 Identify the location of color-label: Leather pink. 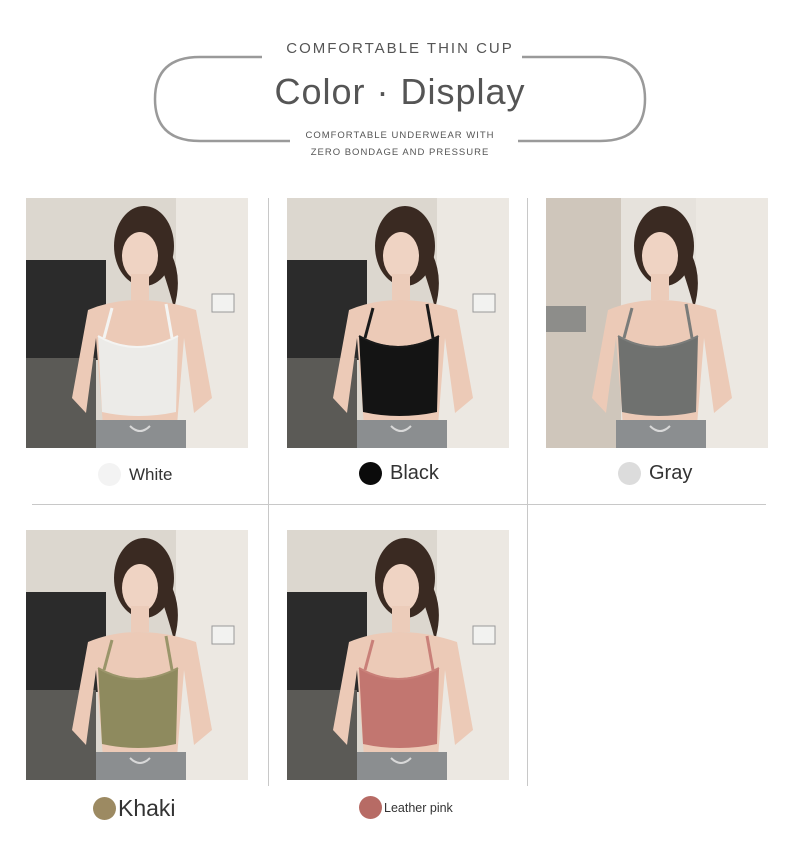
(418, 807).